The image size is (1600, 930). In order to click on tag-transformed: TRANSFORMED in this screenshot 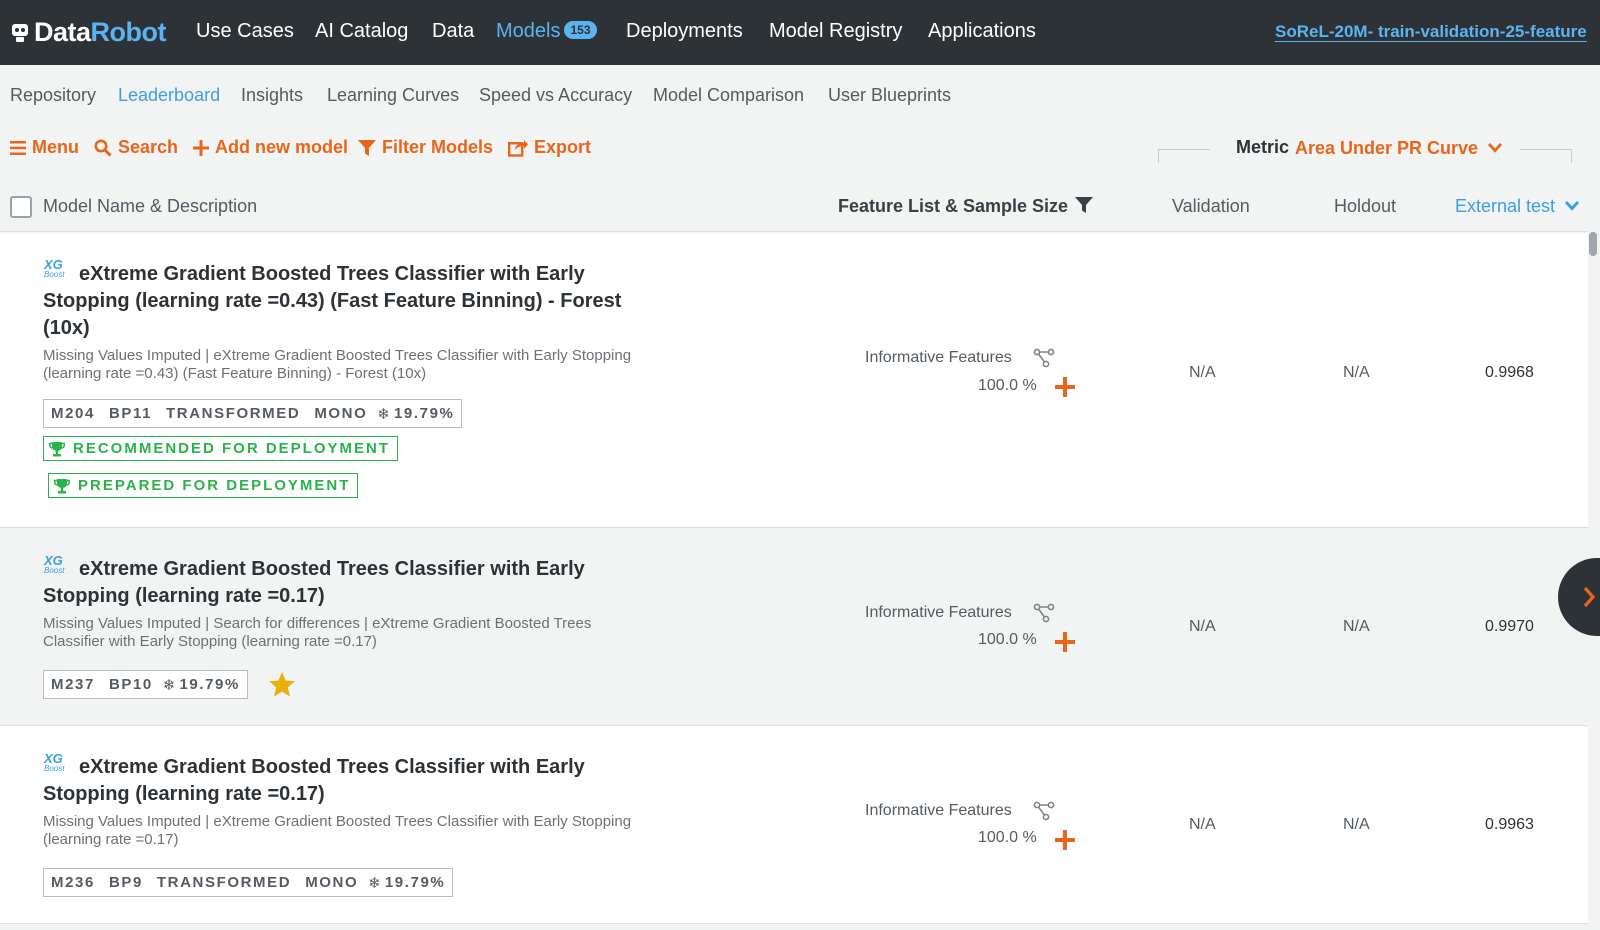, I will do `click(233, 413)`.